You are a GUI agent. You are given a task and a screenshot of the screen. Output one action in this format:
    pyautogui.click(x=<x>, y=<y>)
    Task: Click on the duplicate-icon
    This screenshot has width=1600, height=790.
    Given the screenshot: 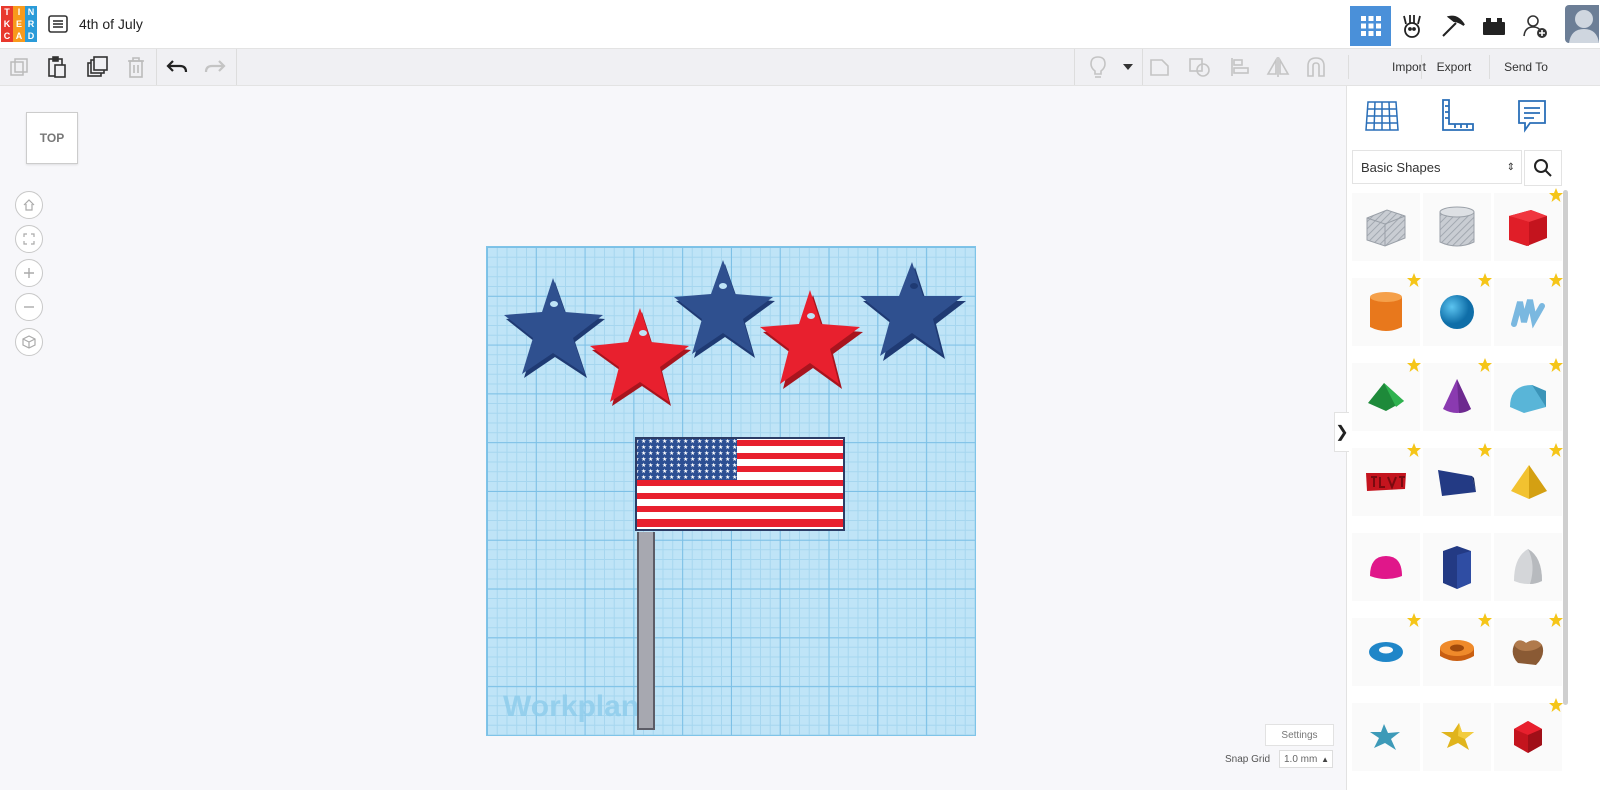 What is the action you would take?
    pyautogui.click(x=97, y=67)
    